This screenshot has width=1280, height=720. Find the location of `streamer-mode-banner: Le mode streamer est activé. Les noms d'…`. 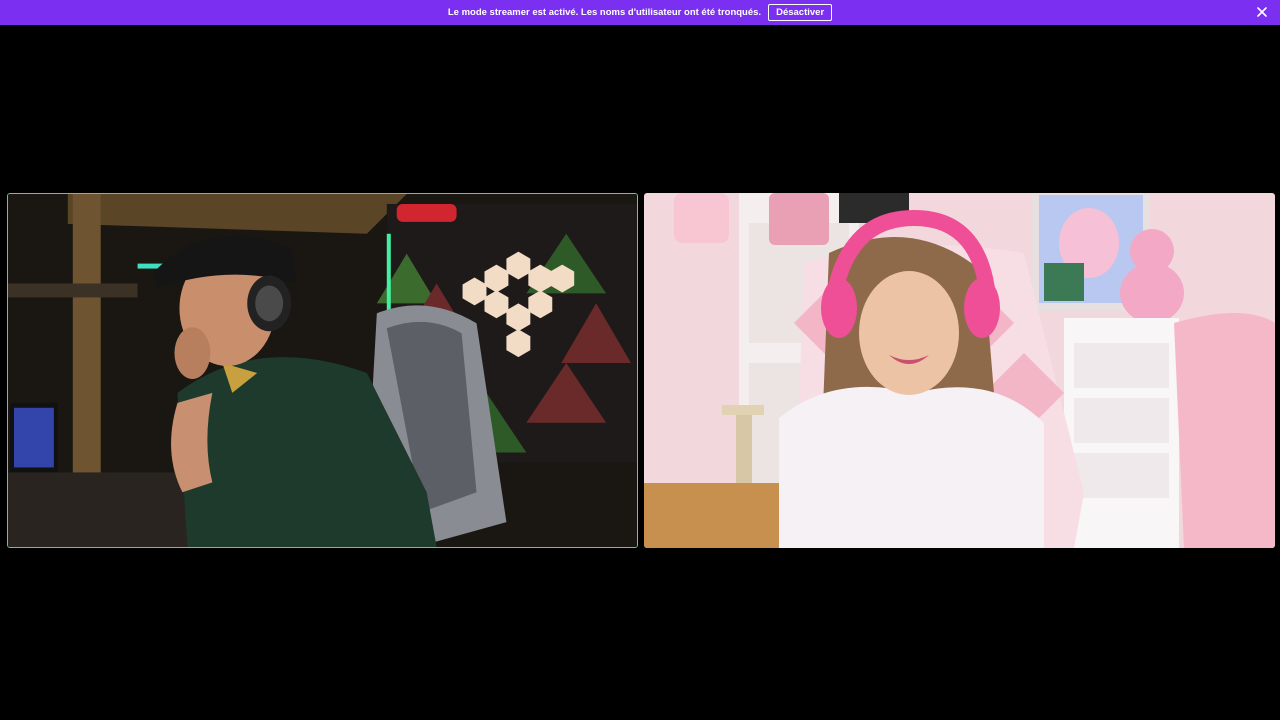

streamer-mode-banner: Le mode streamer est activé. Les noms d'… is located at coordinates (640, 12).